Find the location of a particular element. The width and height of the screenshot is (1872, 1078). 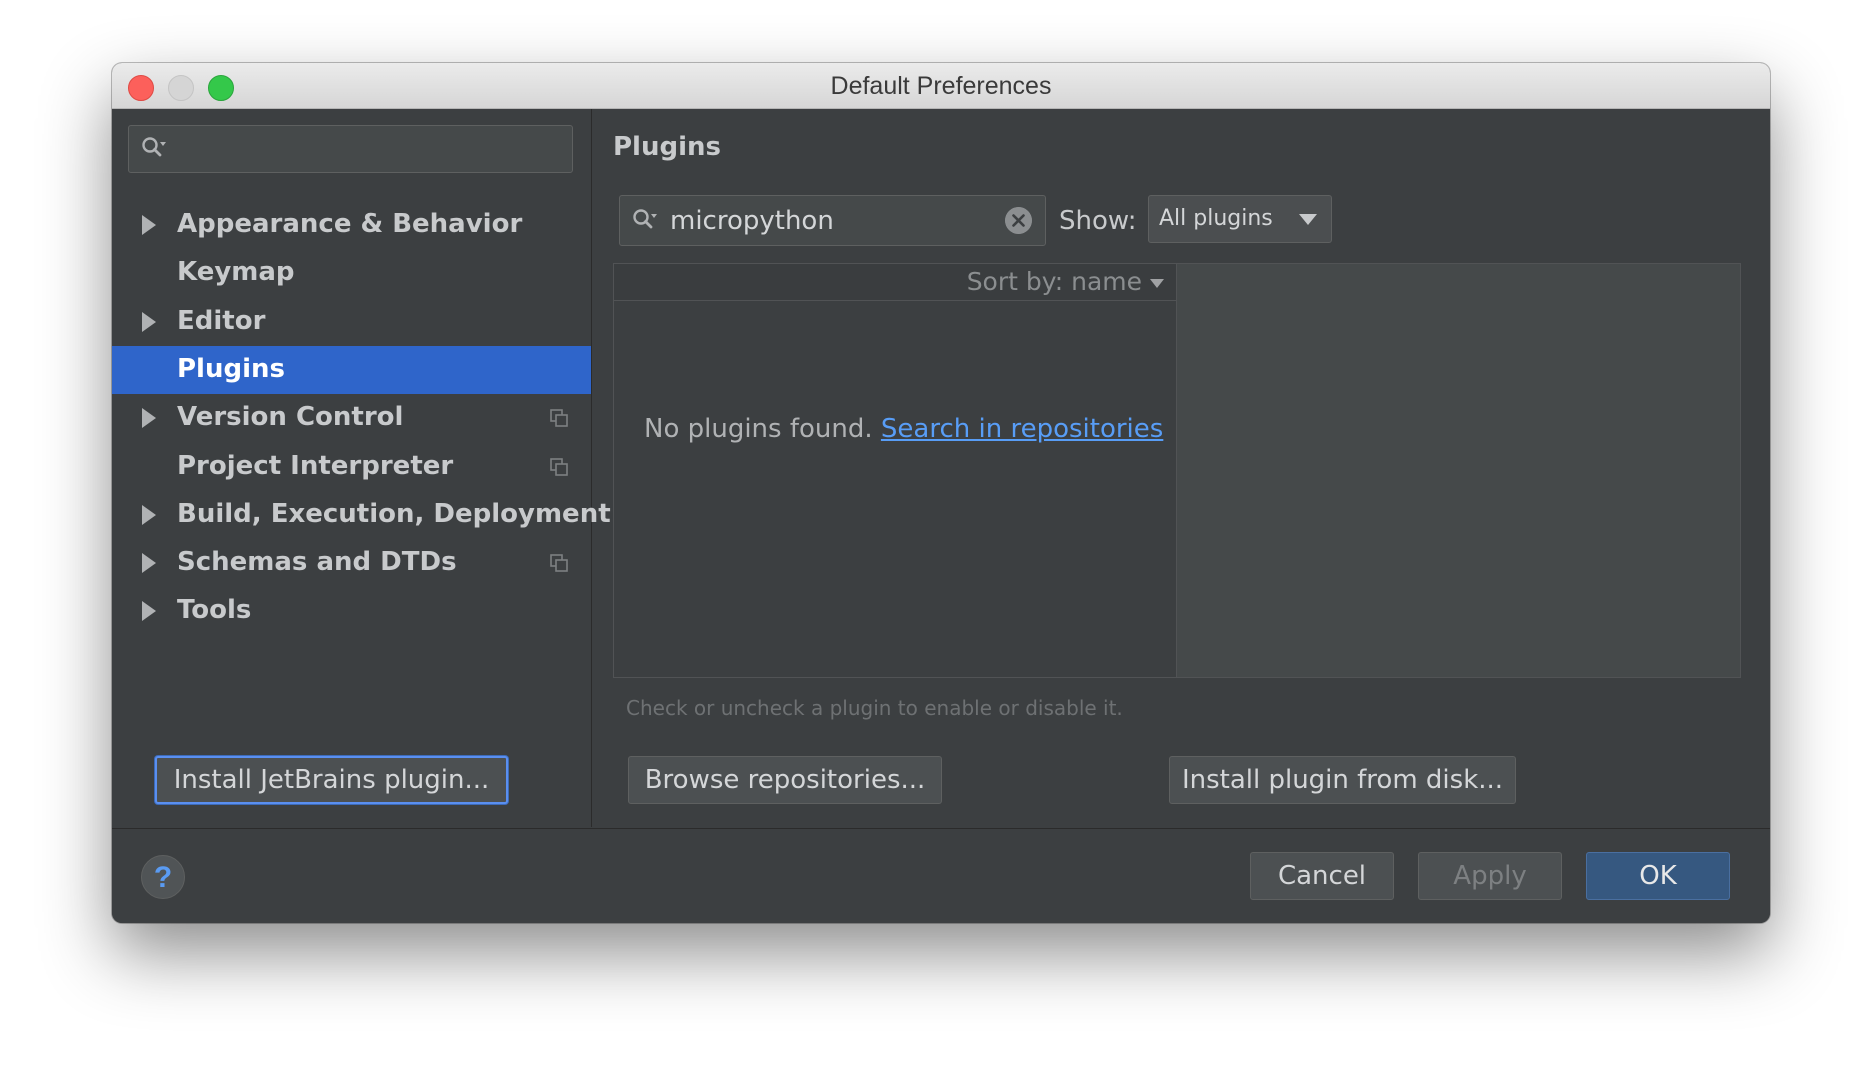

sidebar-item-schemas-and-dtds: Schemas and DTDs is located at coordinates (351, 563).